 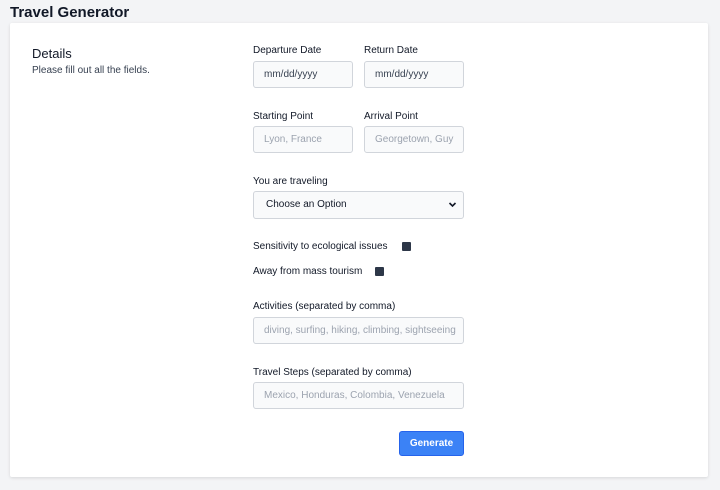 What do you see at coordinates (52, 53) in the screenshot?
I see `section-title: Details` at bounding box center [52, 53].